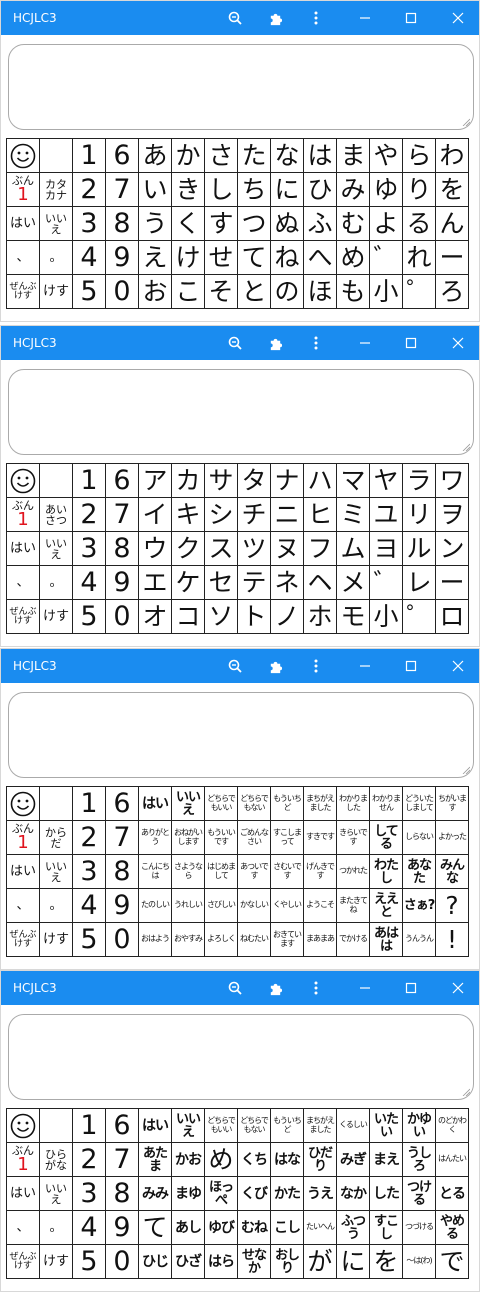 The image size is (481, 1296). What do you see at coordinates (452, 223) in the screenshot?
I see `char-key: ん` at bounding box center [452, 223].